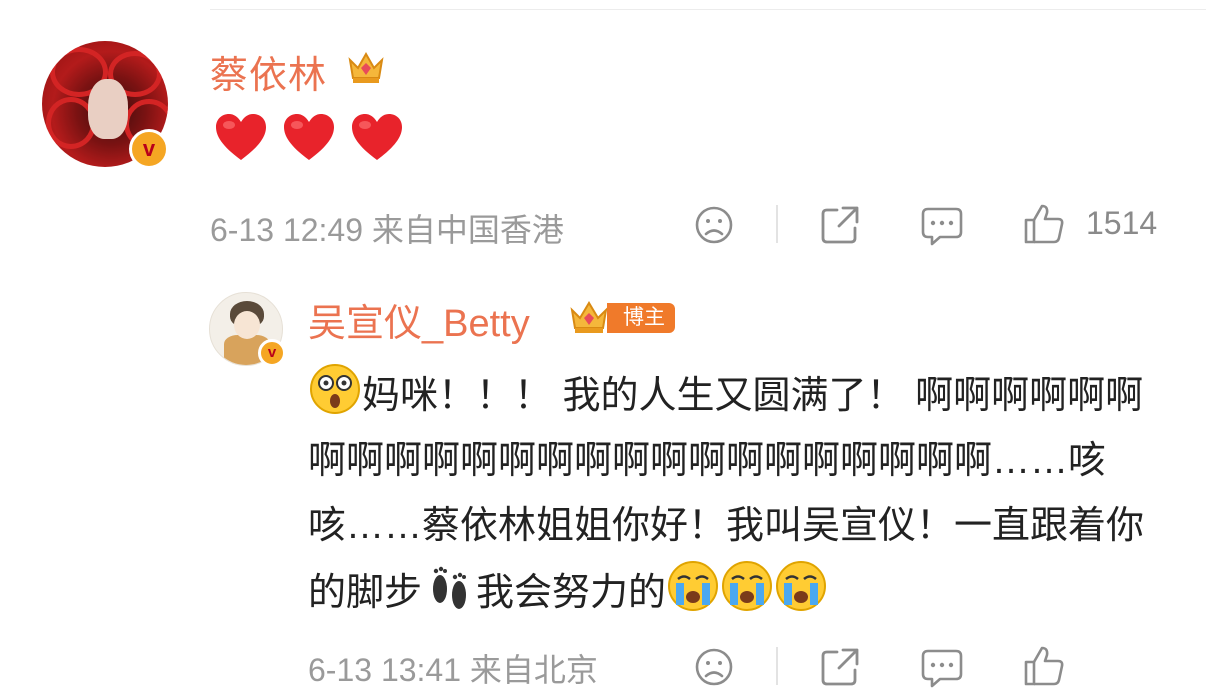 The image size is (1206, 692). I want to click on reply-author-name: 吴宣仪_Betty, so click(419, 319).